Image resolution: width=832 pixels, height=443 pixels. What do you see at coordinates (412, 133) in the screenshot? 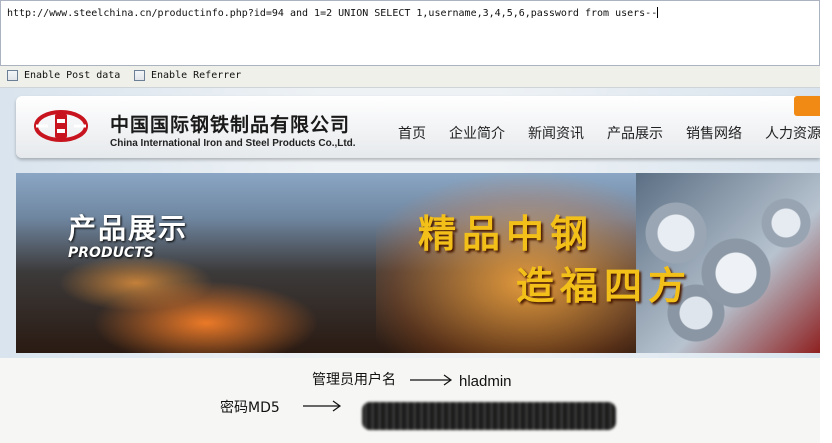
I see `nav-item-home: 首页` at bounding box center [412, 133].